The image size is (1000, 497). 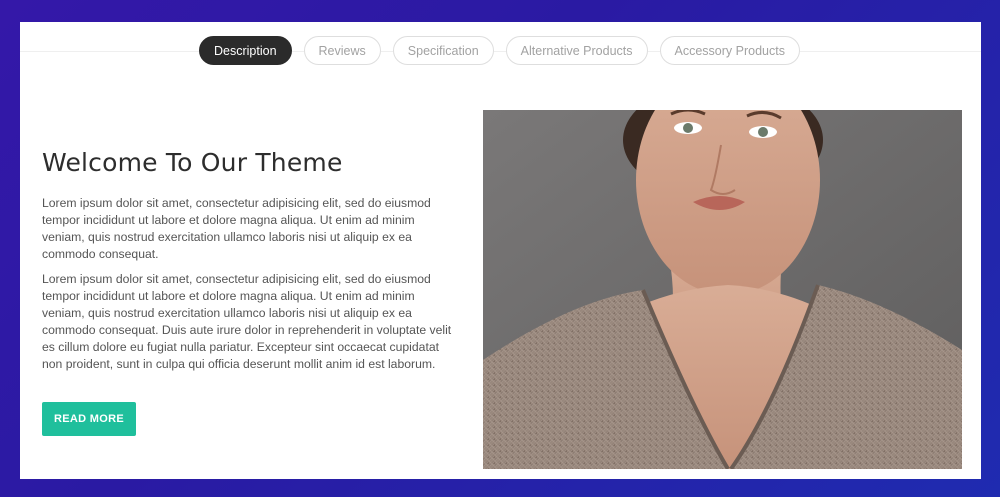 I want to click on section-title: Welcome To Our Theme, so click(x=192, y=162).